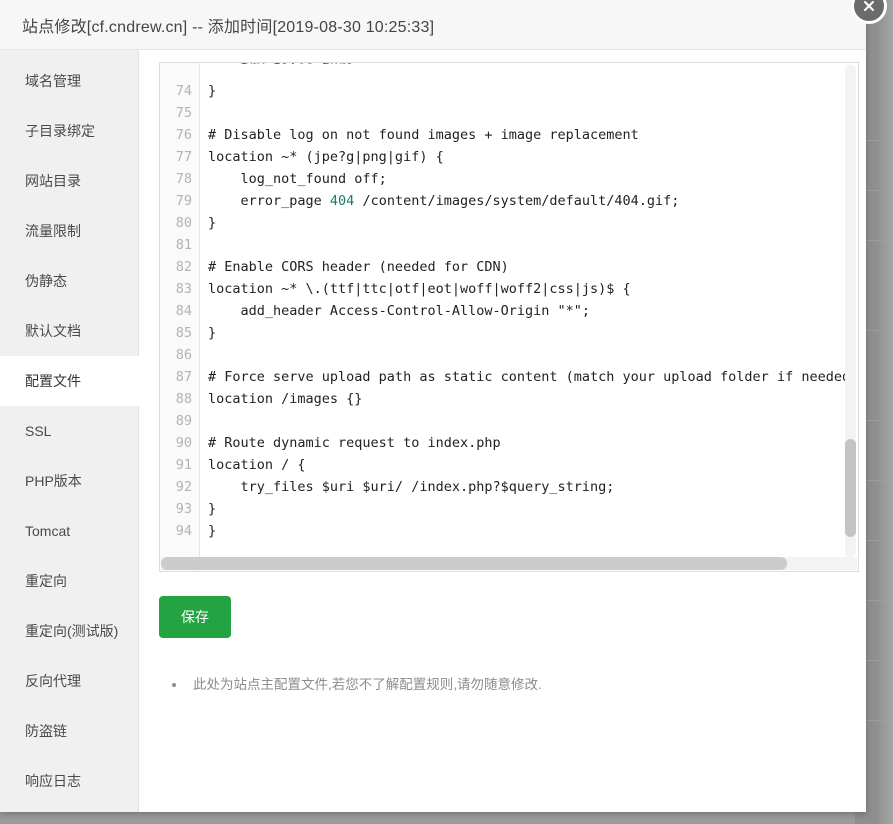 The image size is (893, 824). What do you see at coordinates (367, 684) in the screenshot?
I see `note-text: 此处为站点主配置文件,若您不了解配置规则,请勿随意修改.` at bounding box center [367, 684].